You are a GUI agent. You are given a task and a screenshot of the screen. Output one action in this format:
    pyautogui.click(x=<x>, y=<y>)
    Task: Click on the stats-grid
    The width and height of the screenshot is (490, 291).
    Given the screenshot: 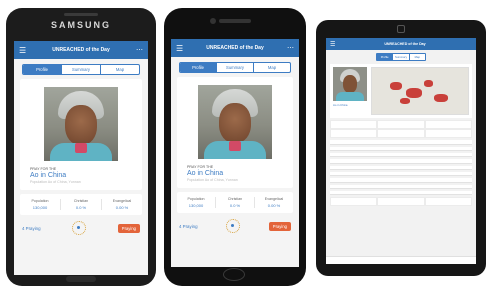 What is the action you would take?
    pyautogui.click(x=401, y=129)
    